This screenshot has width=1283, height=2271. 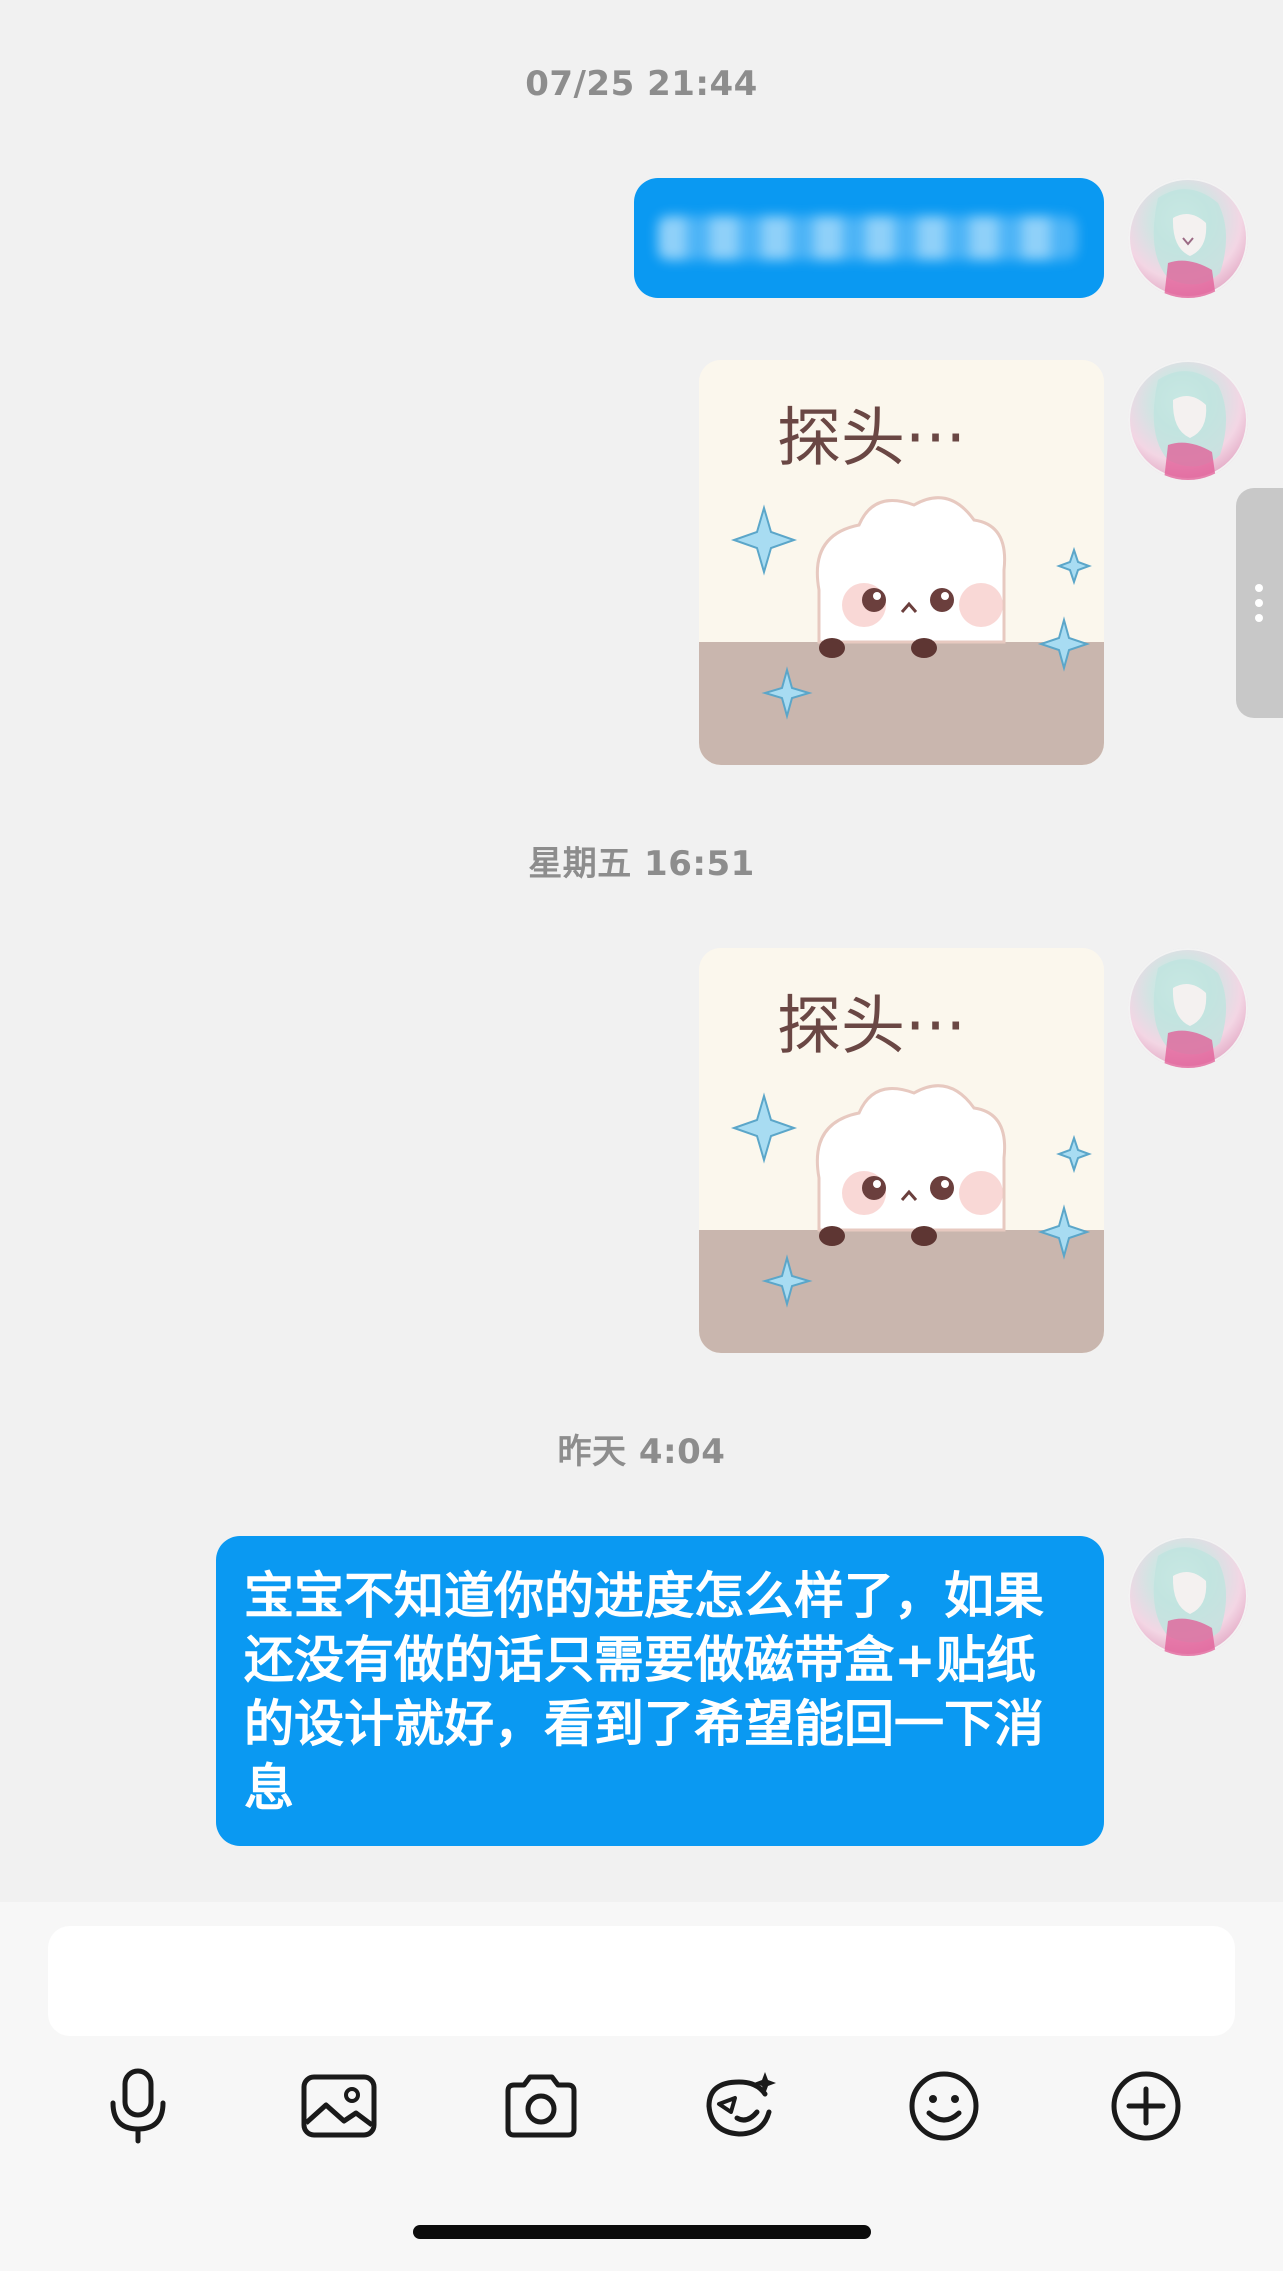 What do you see at coordinates (138, 2106) in the screenshot?
I see `microphone-icon` at bounding box center [138, 2106].